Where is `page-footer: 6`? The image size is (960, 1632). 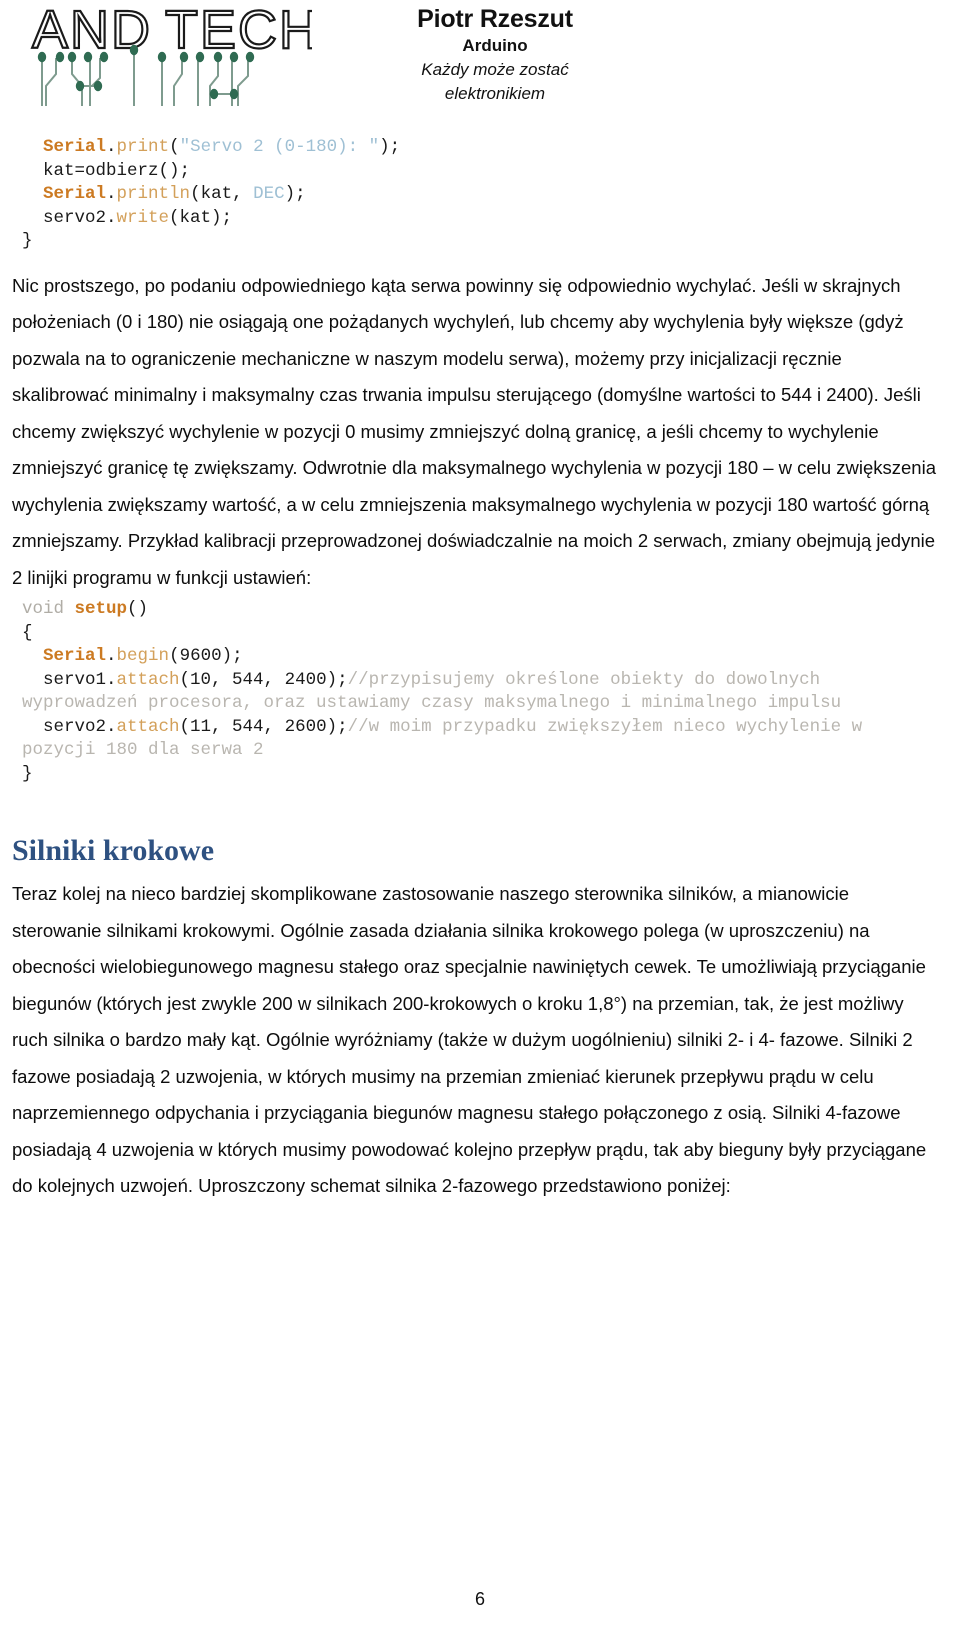
page-footer: 6 is located at coordinates (480, 1599).